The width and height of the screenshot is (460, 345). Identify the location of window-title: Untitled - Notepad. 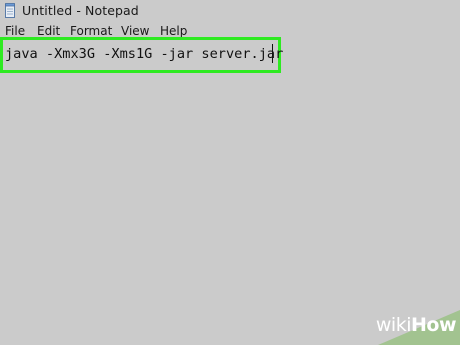
(80, 10).